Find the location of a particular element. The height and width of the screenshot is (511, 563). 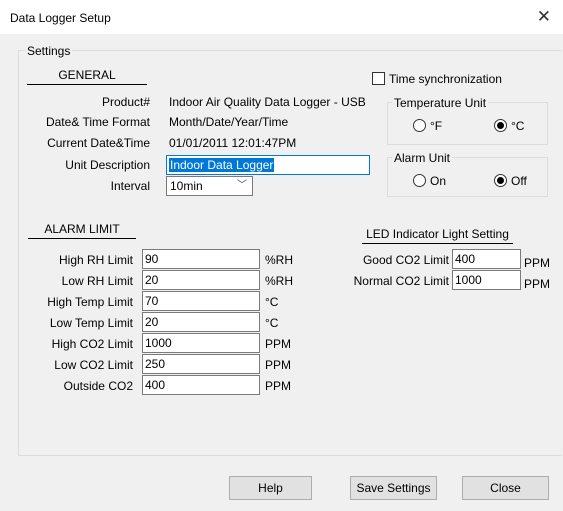

unit-description-input: Indoor Data Logger is located at coordinates (268, 165).